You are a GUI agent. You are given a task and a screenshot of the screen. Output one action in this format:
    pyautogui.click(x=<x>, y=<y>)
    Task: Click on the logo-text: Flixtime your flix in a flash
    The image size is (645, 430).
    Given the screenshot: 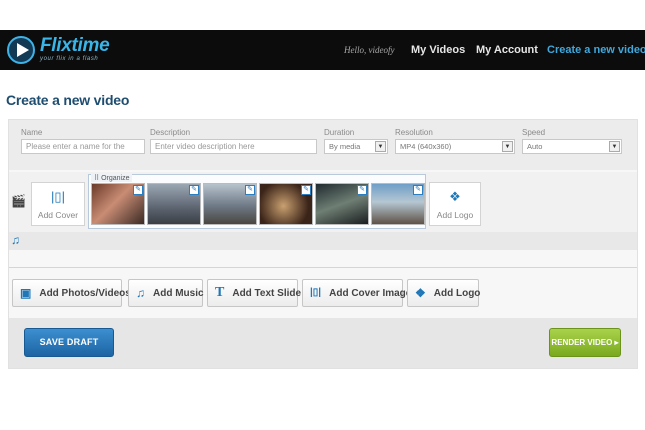 What is the action you would take?
    pyautogui.click(x=75, y=49)
    